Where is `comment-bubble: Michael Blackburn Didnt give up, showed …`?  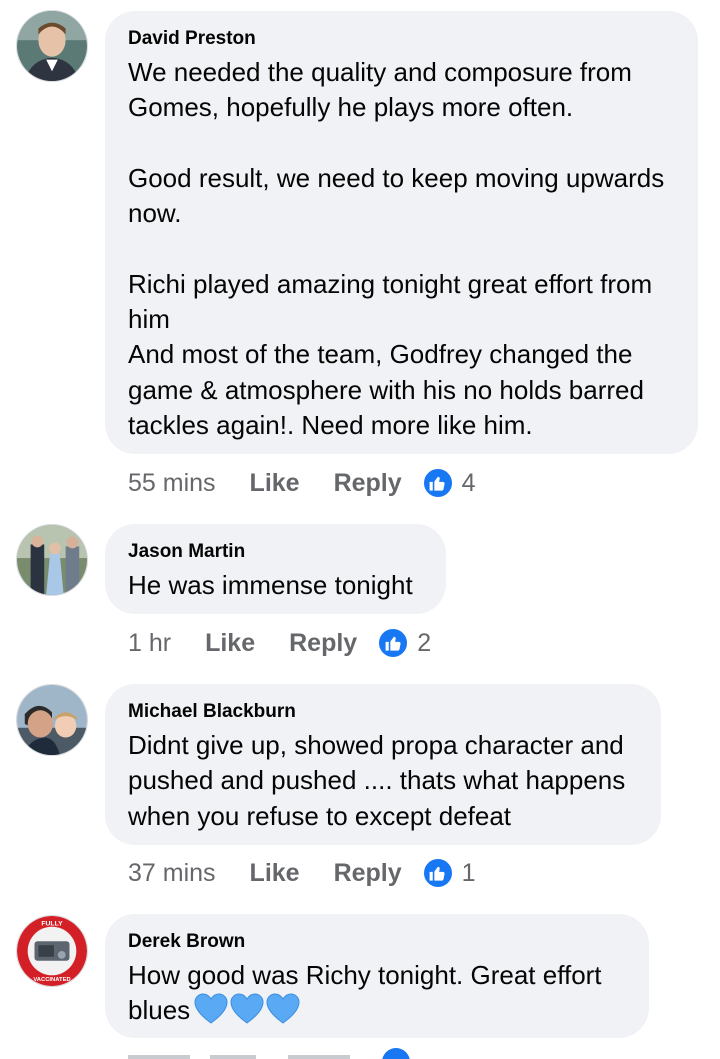 comment-bubble: Michael Blackburn Didnt give up, showed … is located at coordinates (383, 764).